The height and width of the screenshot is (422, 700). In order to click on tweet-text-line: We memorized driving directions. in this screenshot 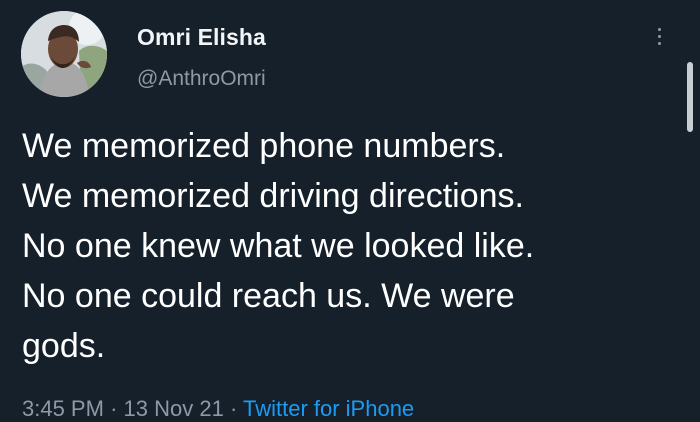, I will do `click(273, 196)`.